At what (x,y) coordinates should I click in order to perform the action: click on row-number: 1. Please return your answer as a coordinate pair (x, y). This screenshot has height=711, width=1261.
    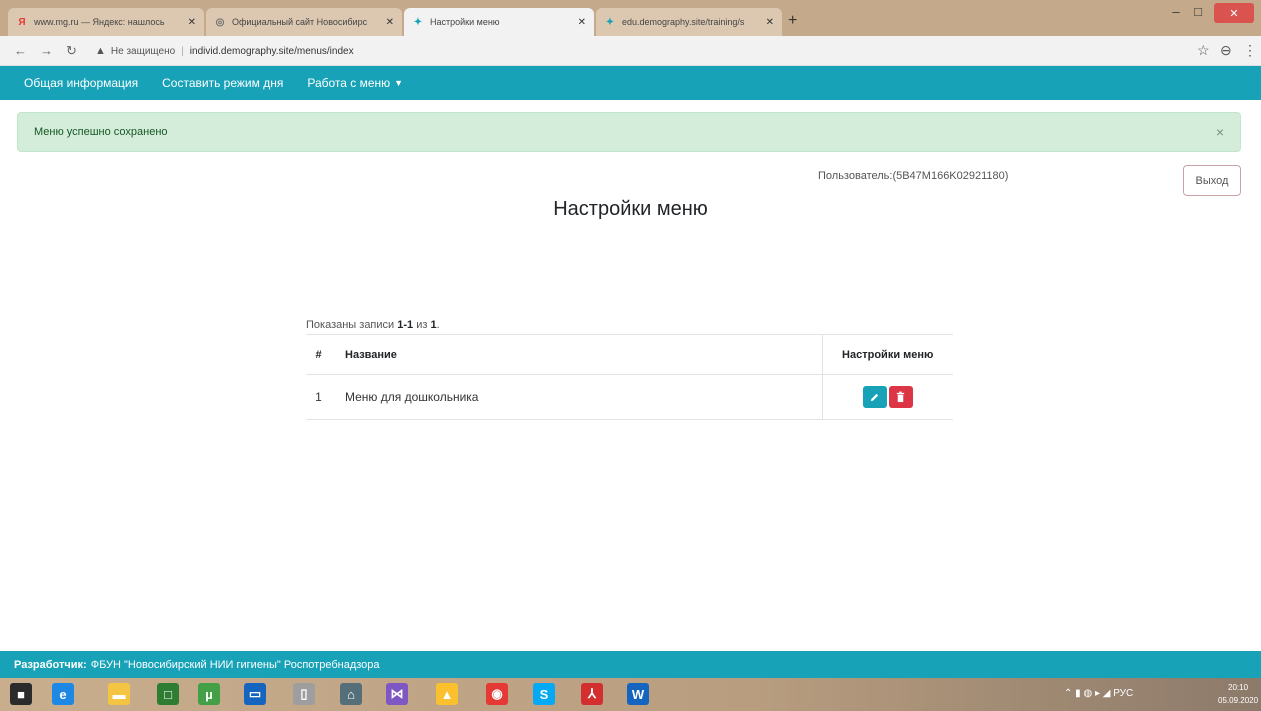
    Looking at the image, I should click on (318, 397).